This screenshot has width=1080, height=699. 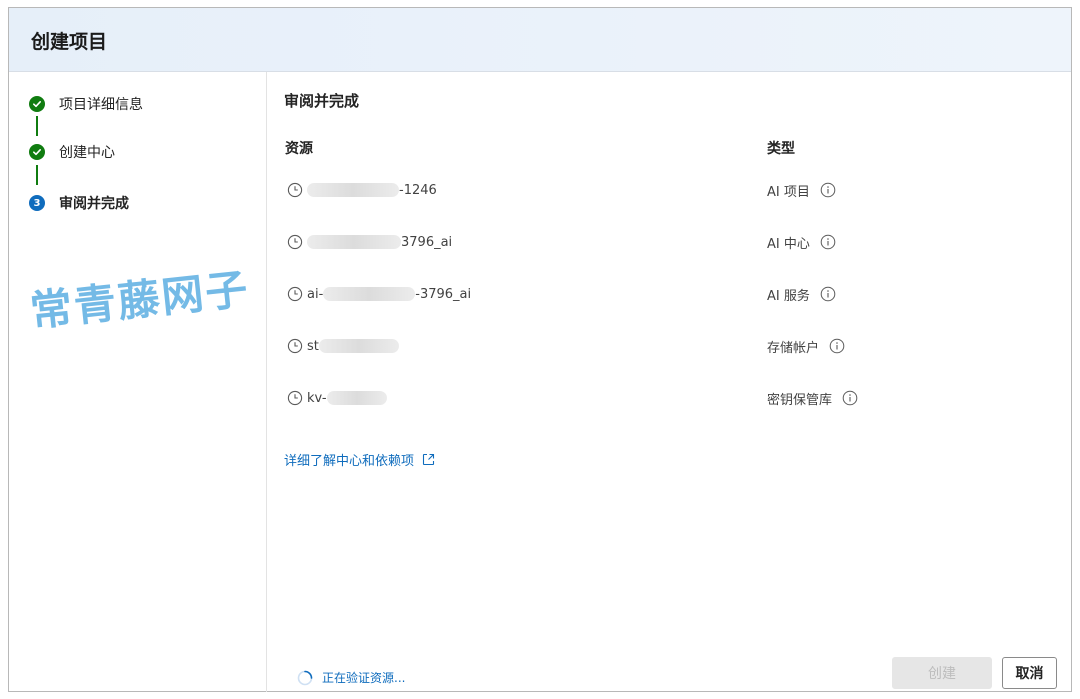 What do you see at coordinates (788, 192) in the screenshot?
I see `resource-type: AI 项目` at bounding box center [788, 192].